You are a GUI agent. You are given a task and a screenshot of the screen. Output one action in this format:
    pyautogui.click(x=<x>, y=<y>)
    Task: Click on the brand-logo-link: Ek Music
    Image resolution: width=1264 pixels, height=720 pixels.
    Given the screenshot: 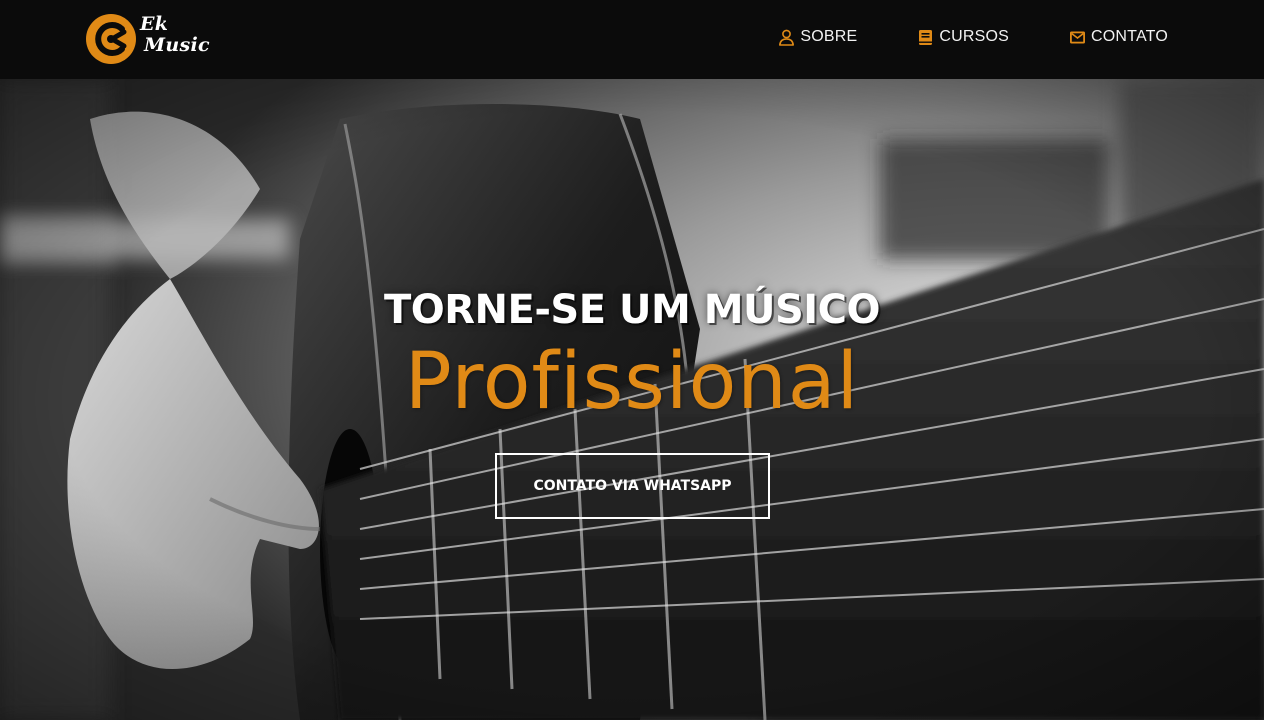 What is the action you would take?
    pyautogui.click(x=154, y=39)
    